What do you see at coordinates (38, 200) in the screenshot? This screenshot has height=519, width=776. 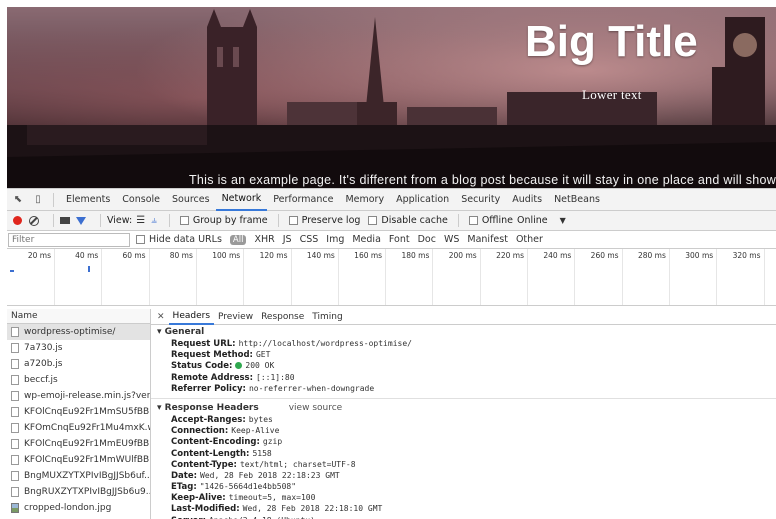 I see `device-toolbar-icon: ▯` at bounding box center [38, 200].